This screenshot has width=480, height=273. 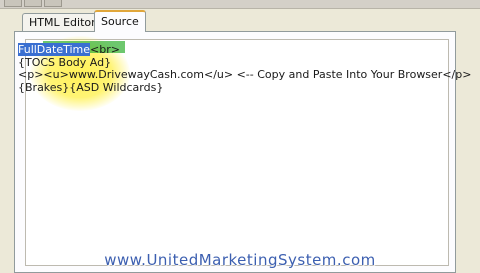 What do you see at coordinates (65, 62) in the screenshot?
I see `code-line-2: {TOCS Body Ad}` at bounding box center [65, 62].